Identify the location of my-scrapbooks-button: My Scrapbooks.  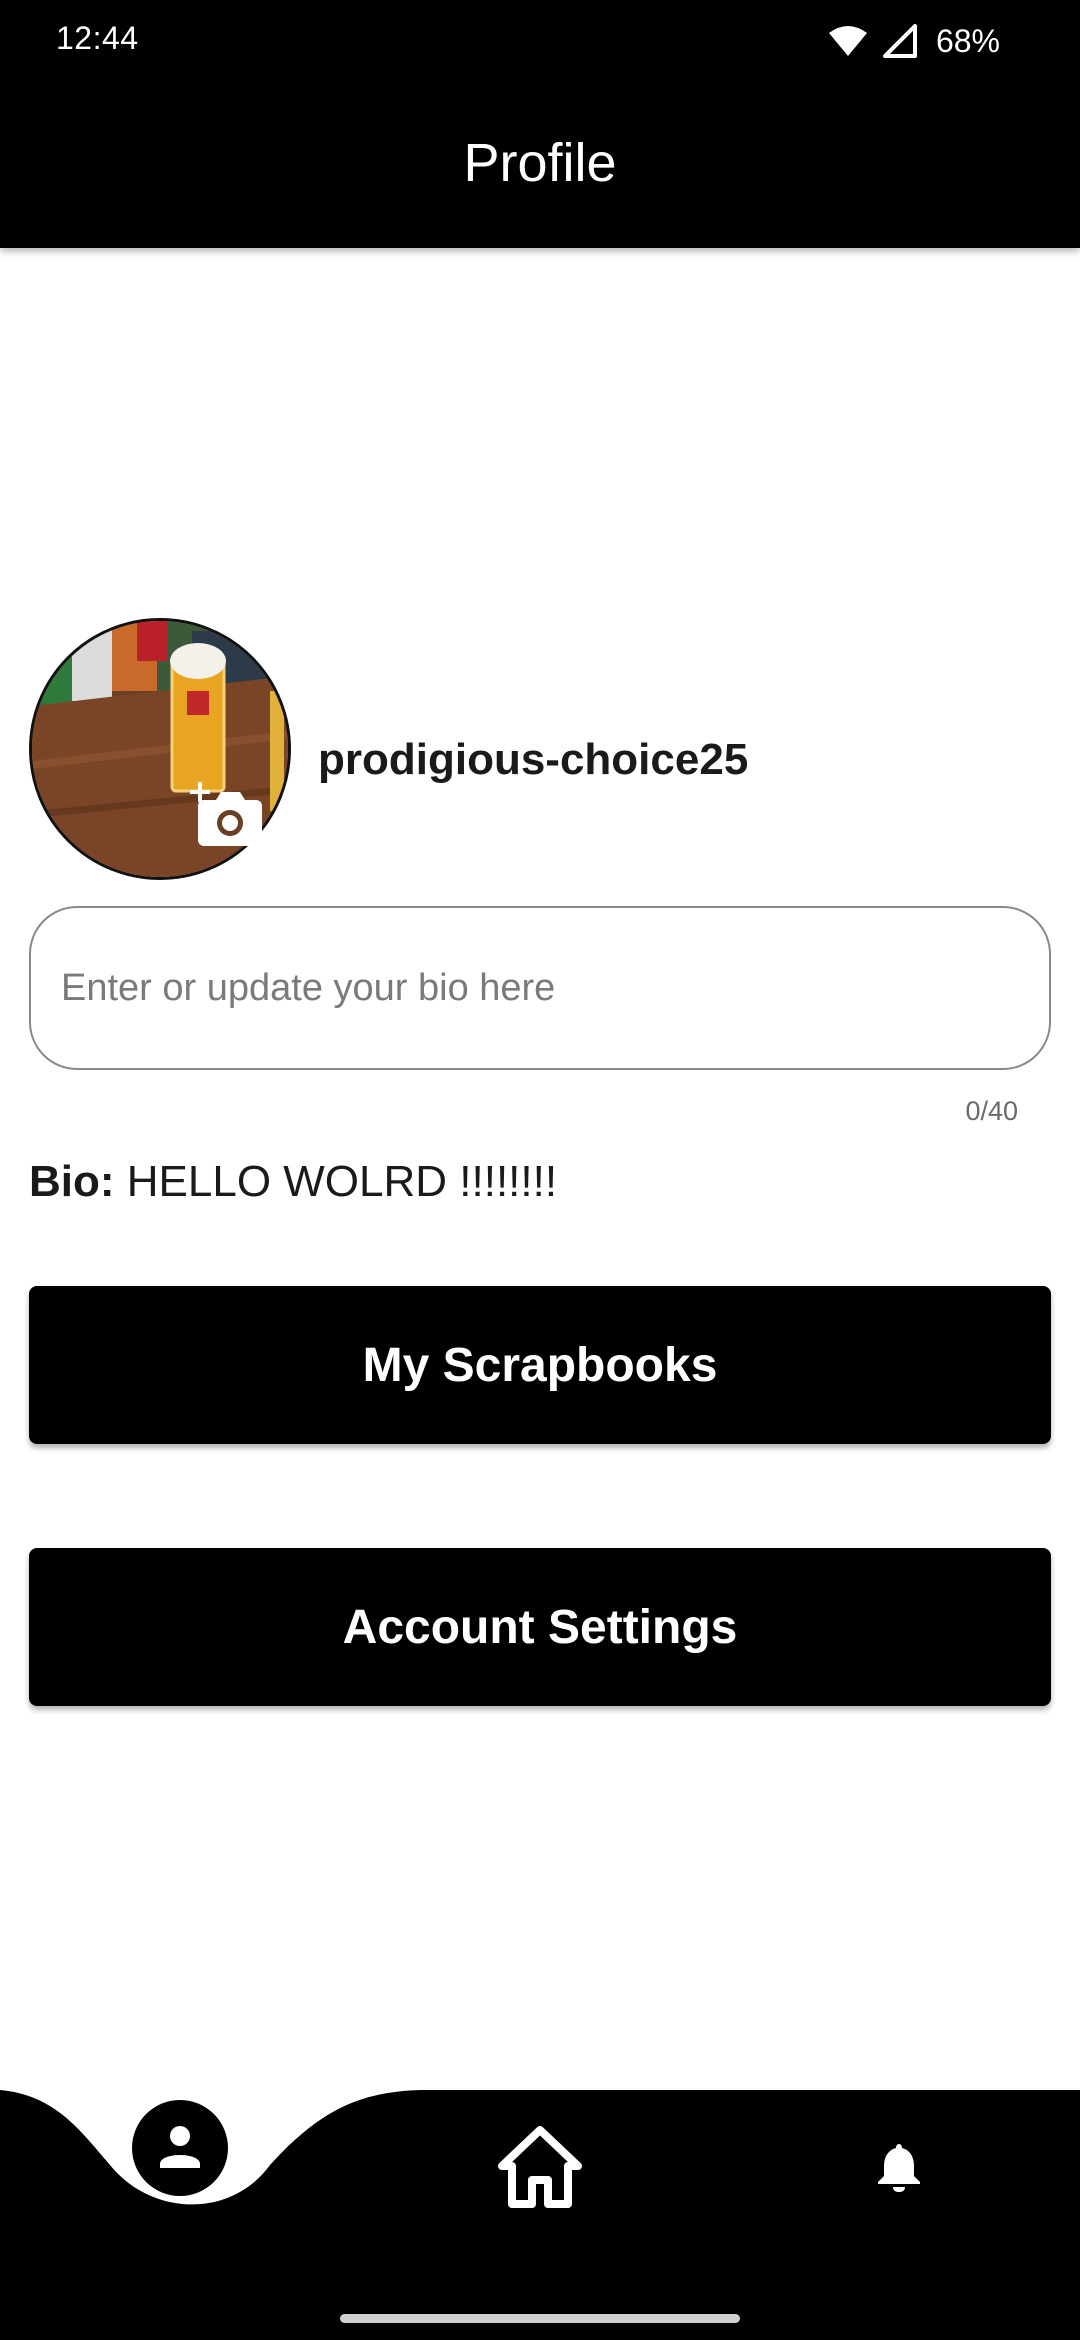
(540, 1365).